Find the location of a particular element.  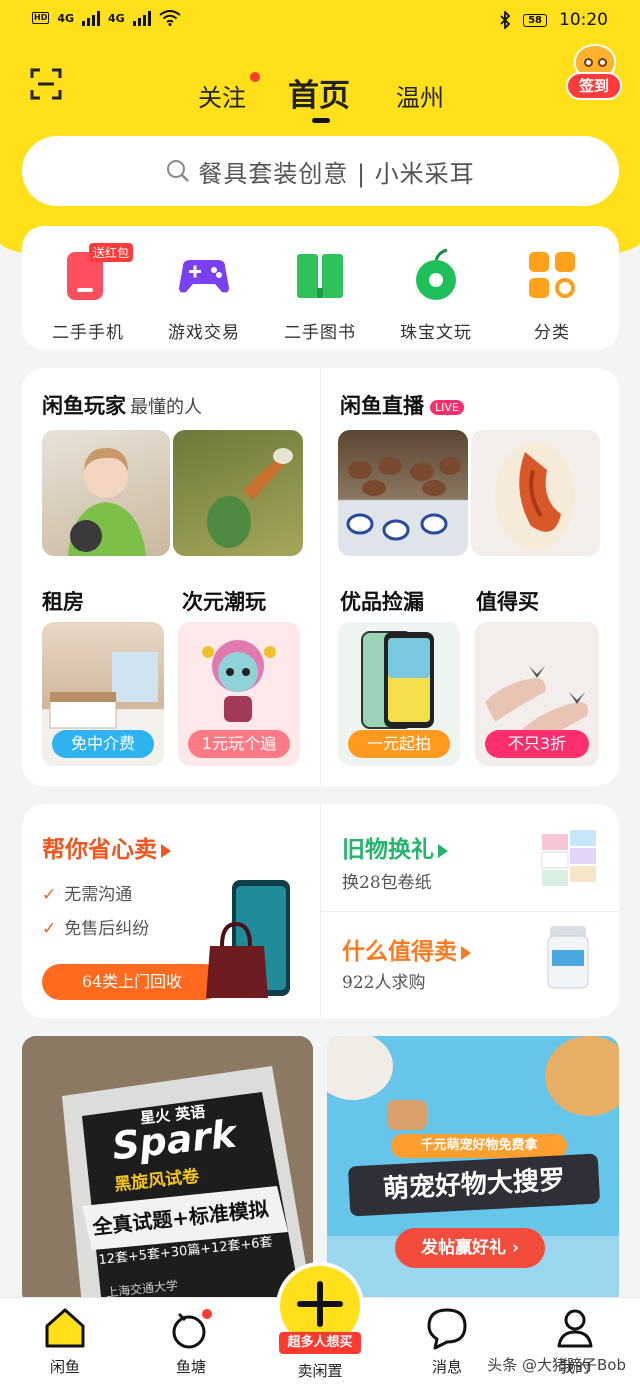

gamepad-icon is located at coordinates (204, 275).